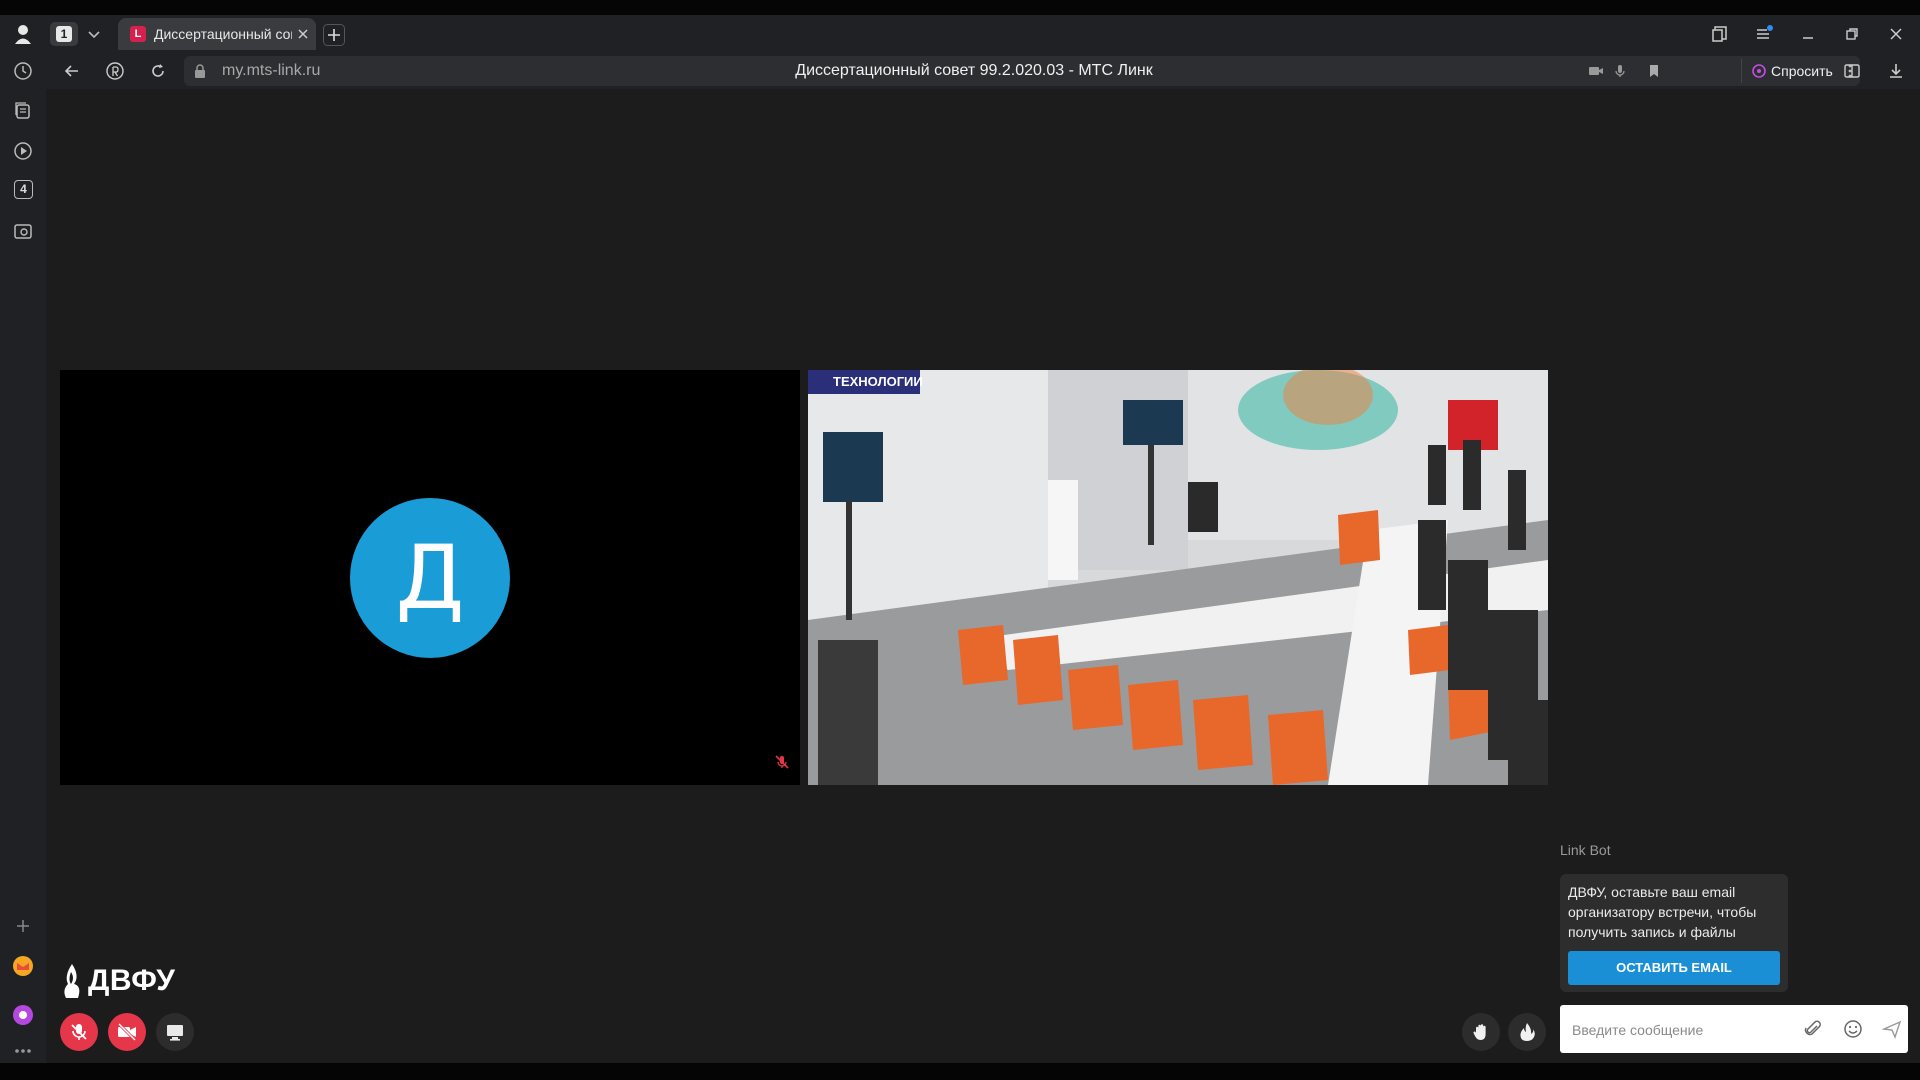 This screenshot has height=1080, width=1920. I want to click on microphone-permission-icon, so click(1620, 71).